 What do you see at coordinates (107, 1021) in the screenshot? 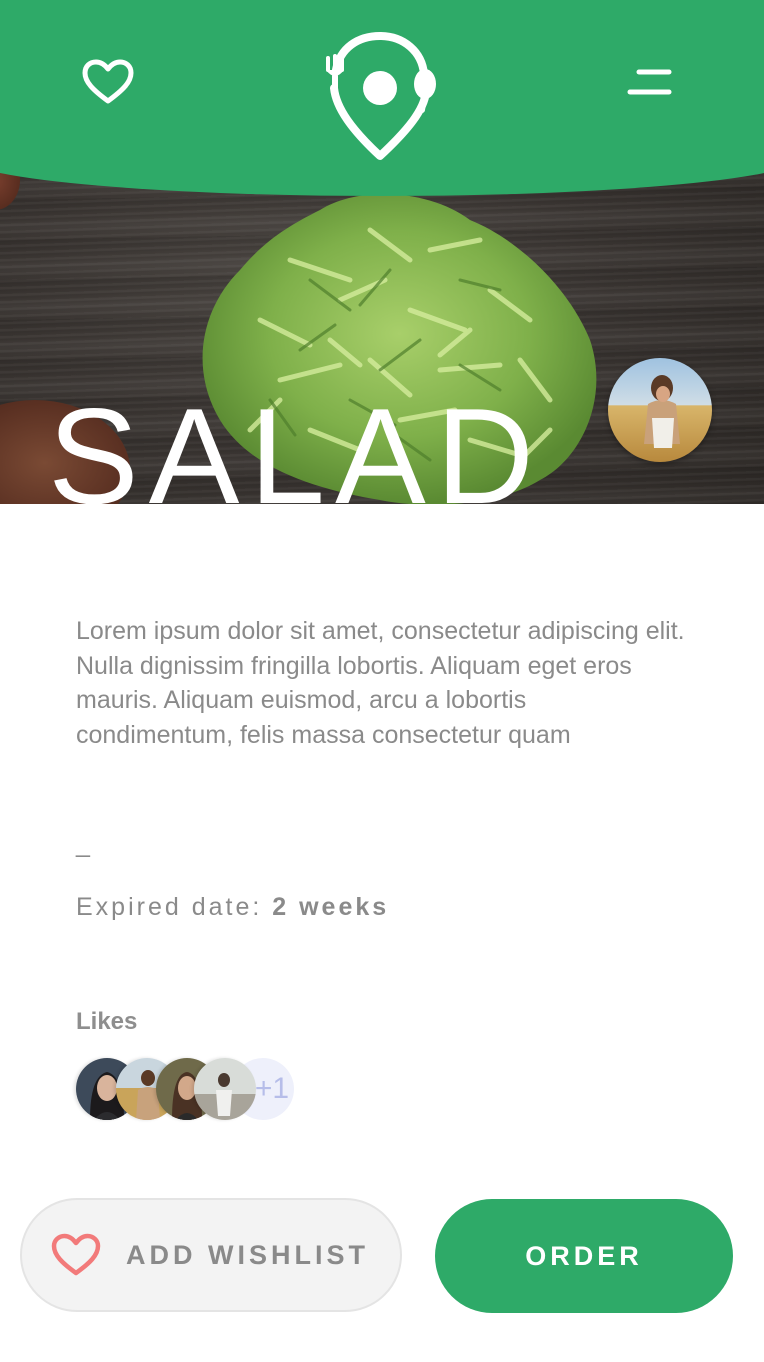
I see `likes-heading: Likes` at bounding box center [107, 1021].